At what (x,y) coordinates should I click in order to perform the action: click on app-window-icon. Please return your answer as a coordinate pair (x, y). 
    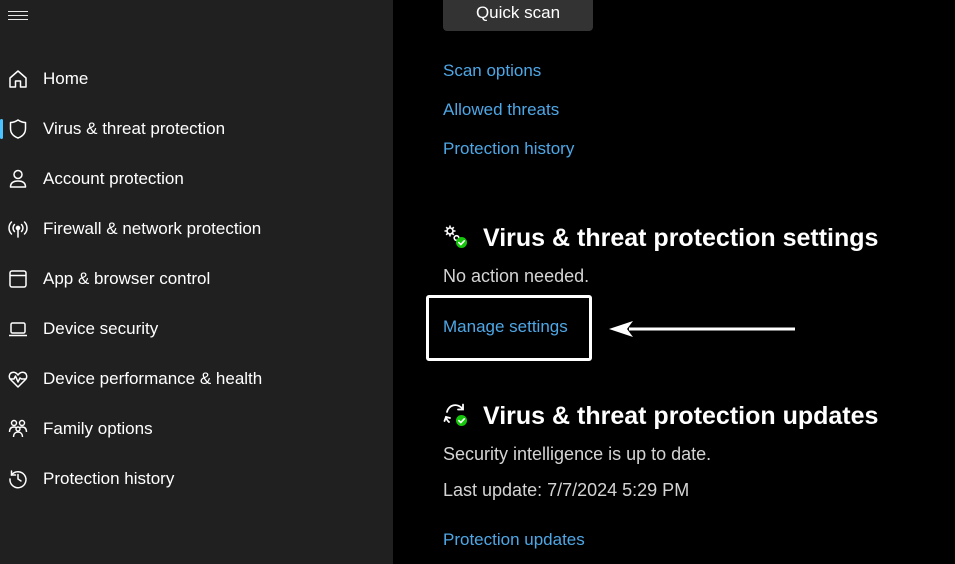
    Looking at the image, I should click on (18, 279).